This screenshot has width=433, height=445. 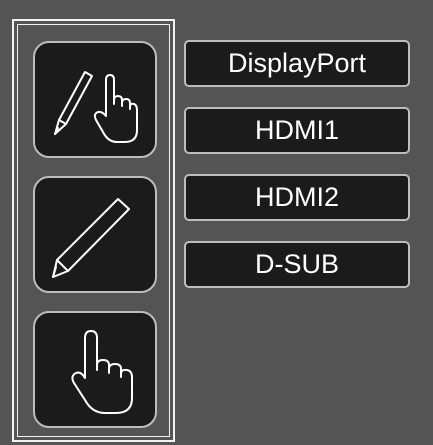 I want to click on pen-icon, so click(x=91, y=237).